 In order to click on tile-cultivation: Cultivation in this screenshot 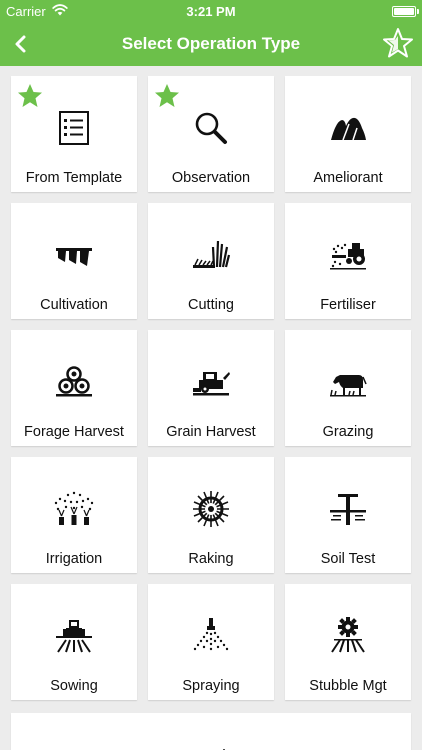, I will do `click(74, 261)`.